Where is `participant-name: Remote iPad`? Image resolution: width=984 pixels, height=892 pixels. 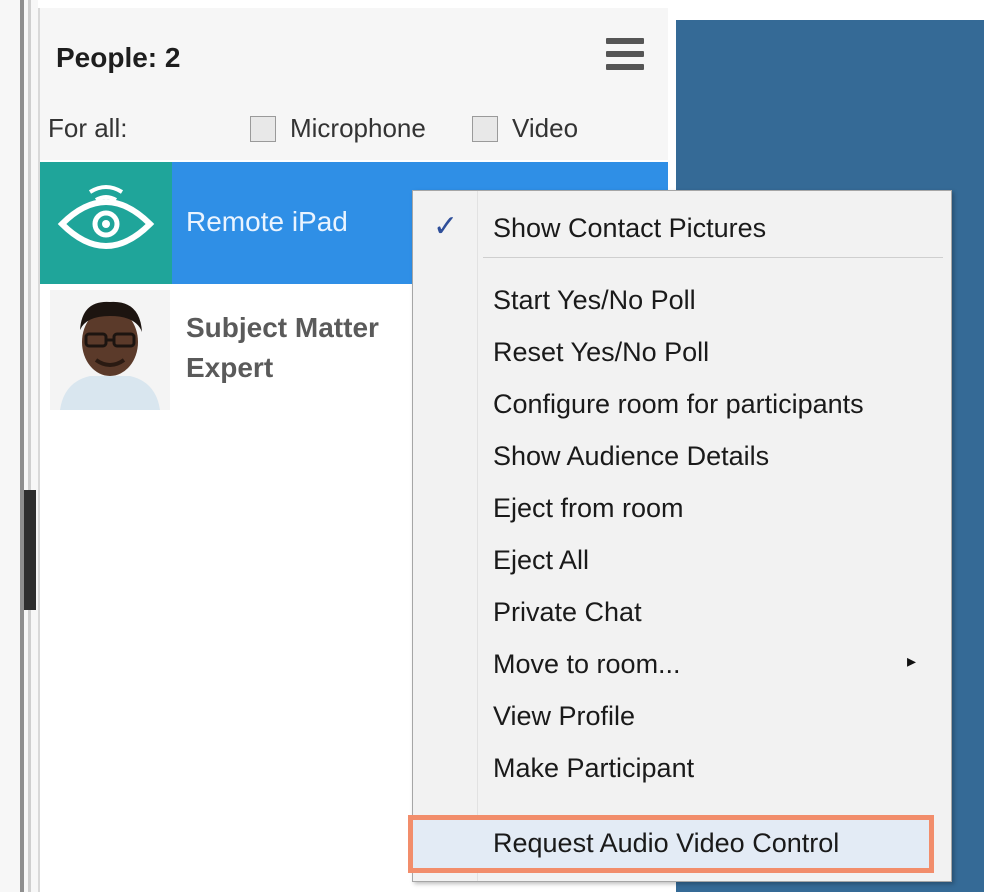 participant-name: Remote iPad is located at coordinates (267, 221).